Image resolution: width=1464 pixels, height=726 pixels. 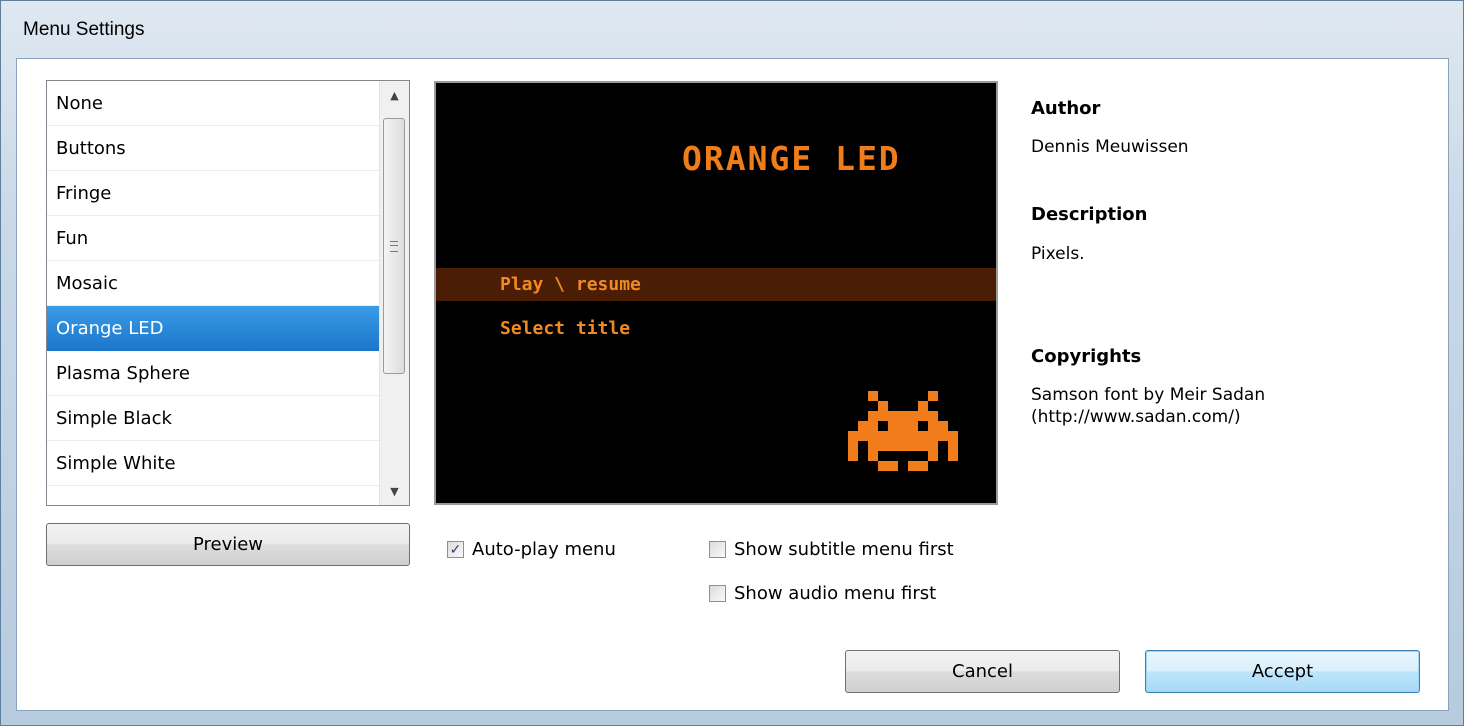 What do you see at coordinates (213, 495) in the screenshot?
I see `list-item-partially-hidden` at bounding box center [213, 495].